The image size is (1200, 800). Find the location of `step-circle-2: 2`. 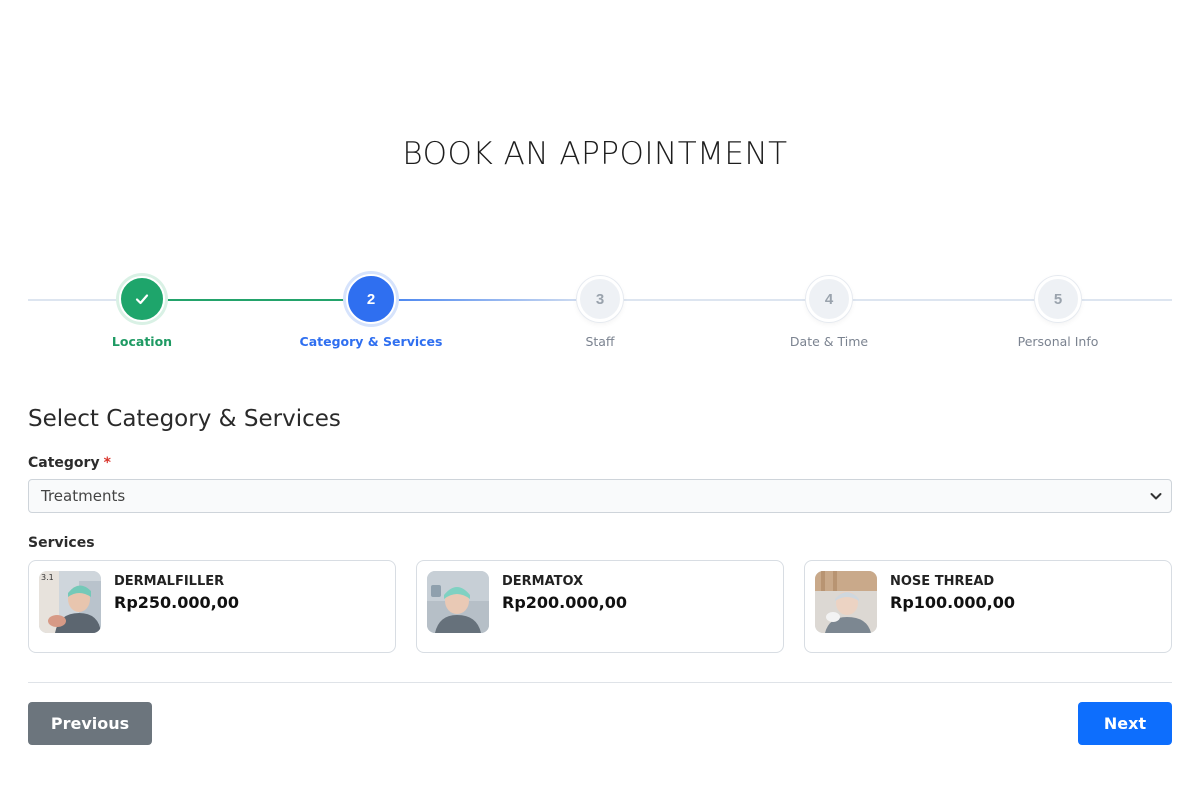

step-circle-2: 2 is located at coordinates (371, 299).